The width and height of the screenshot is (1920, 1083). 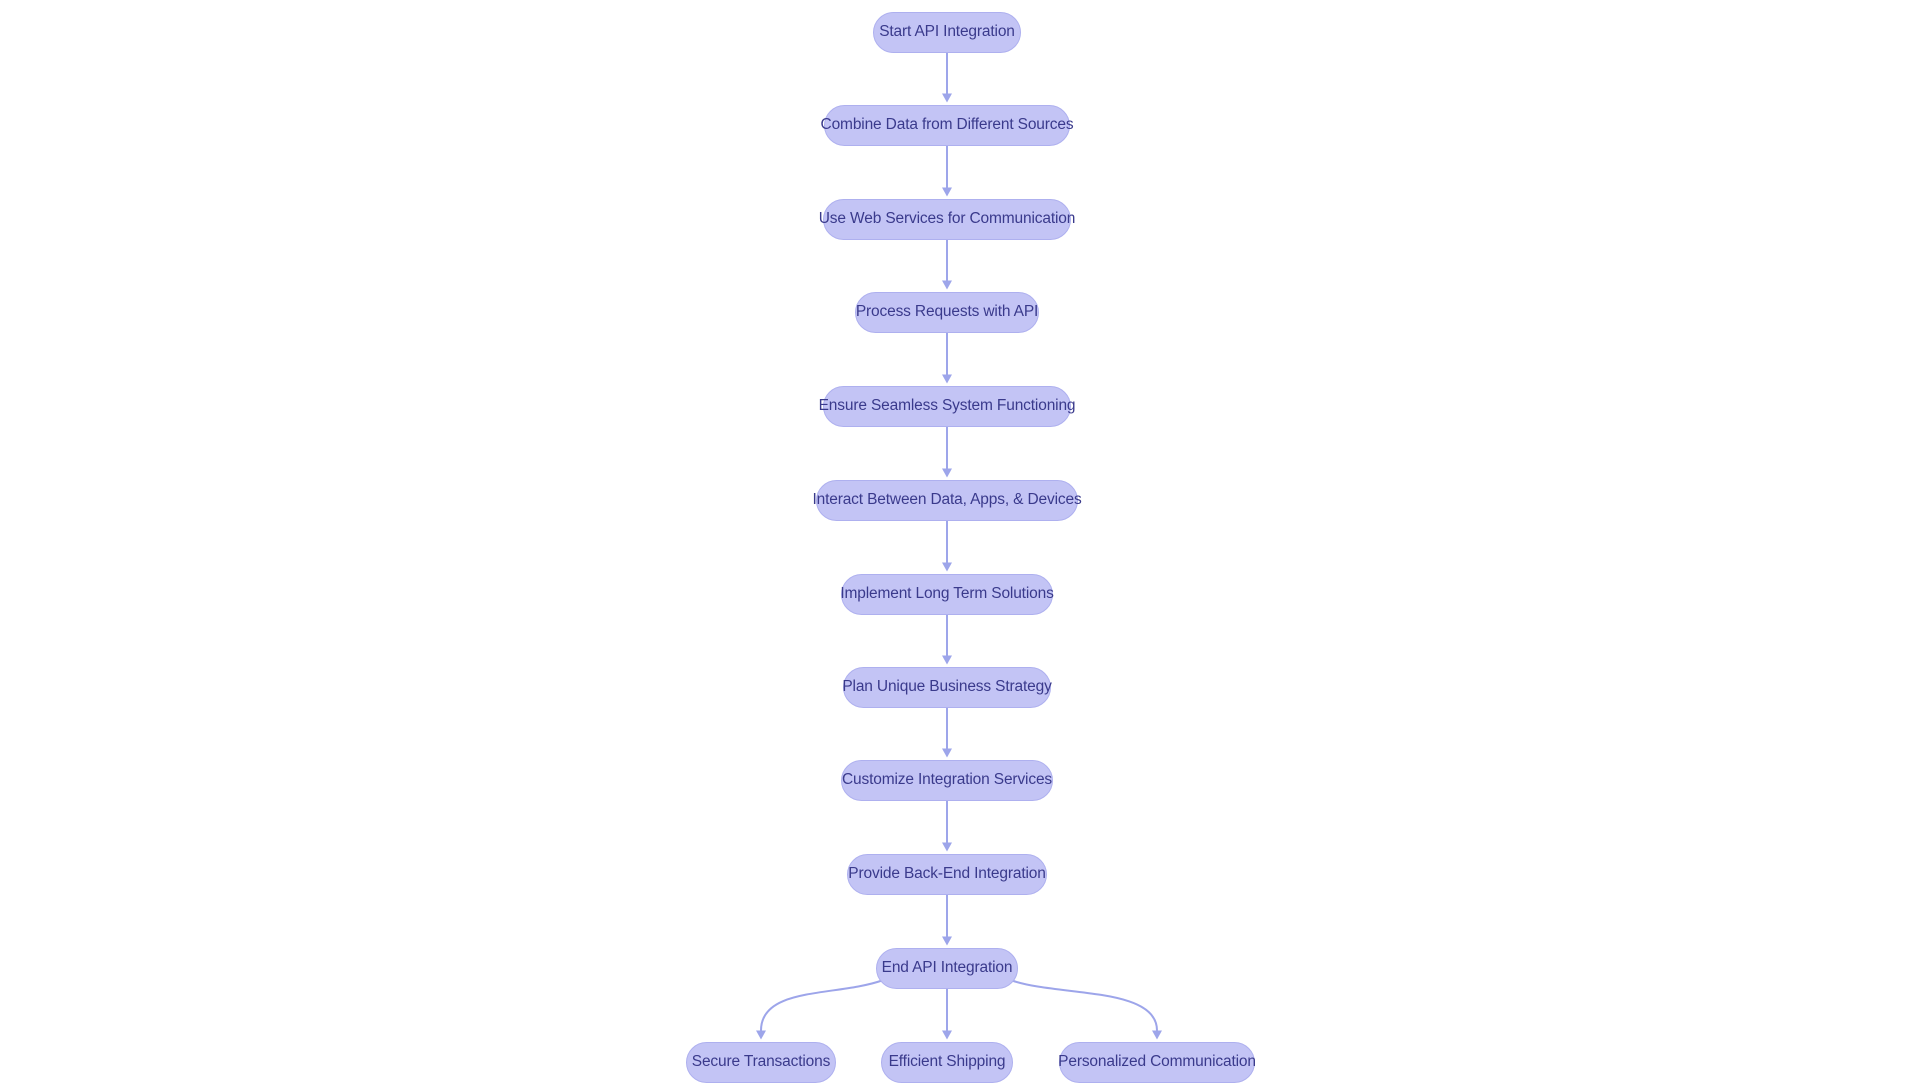 What do you see at coordinates (1157, 1035) in the screenshot?
I see `flow-edge-n11-to-n14-arrowhead` at bounding box center [1157, 1035].